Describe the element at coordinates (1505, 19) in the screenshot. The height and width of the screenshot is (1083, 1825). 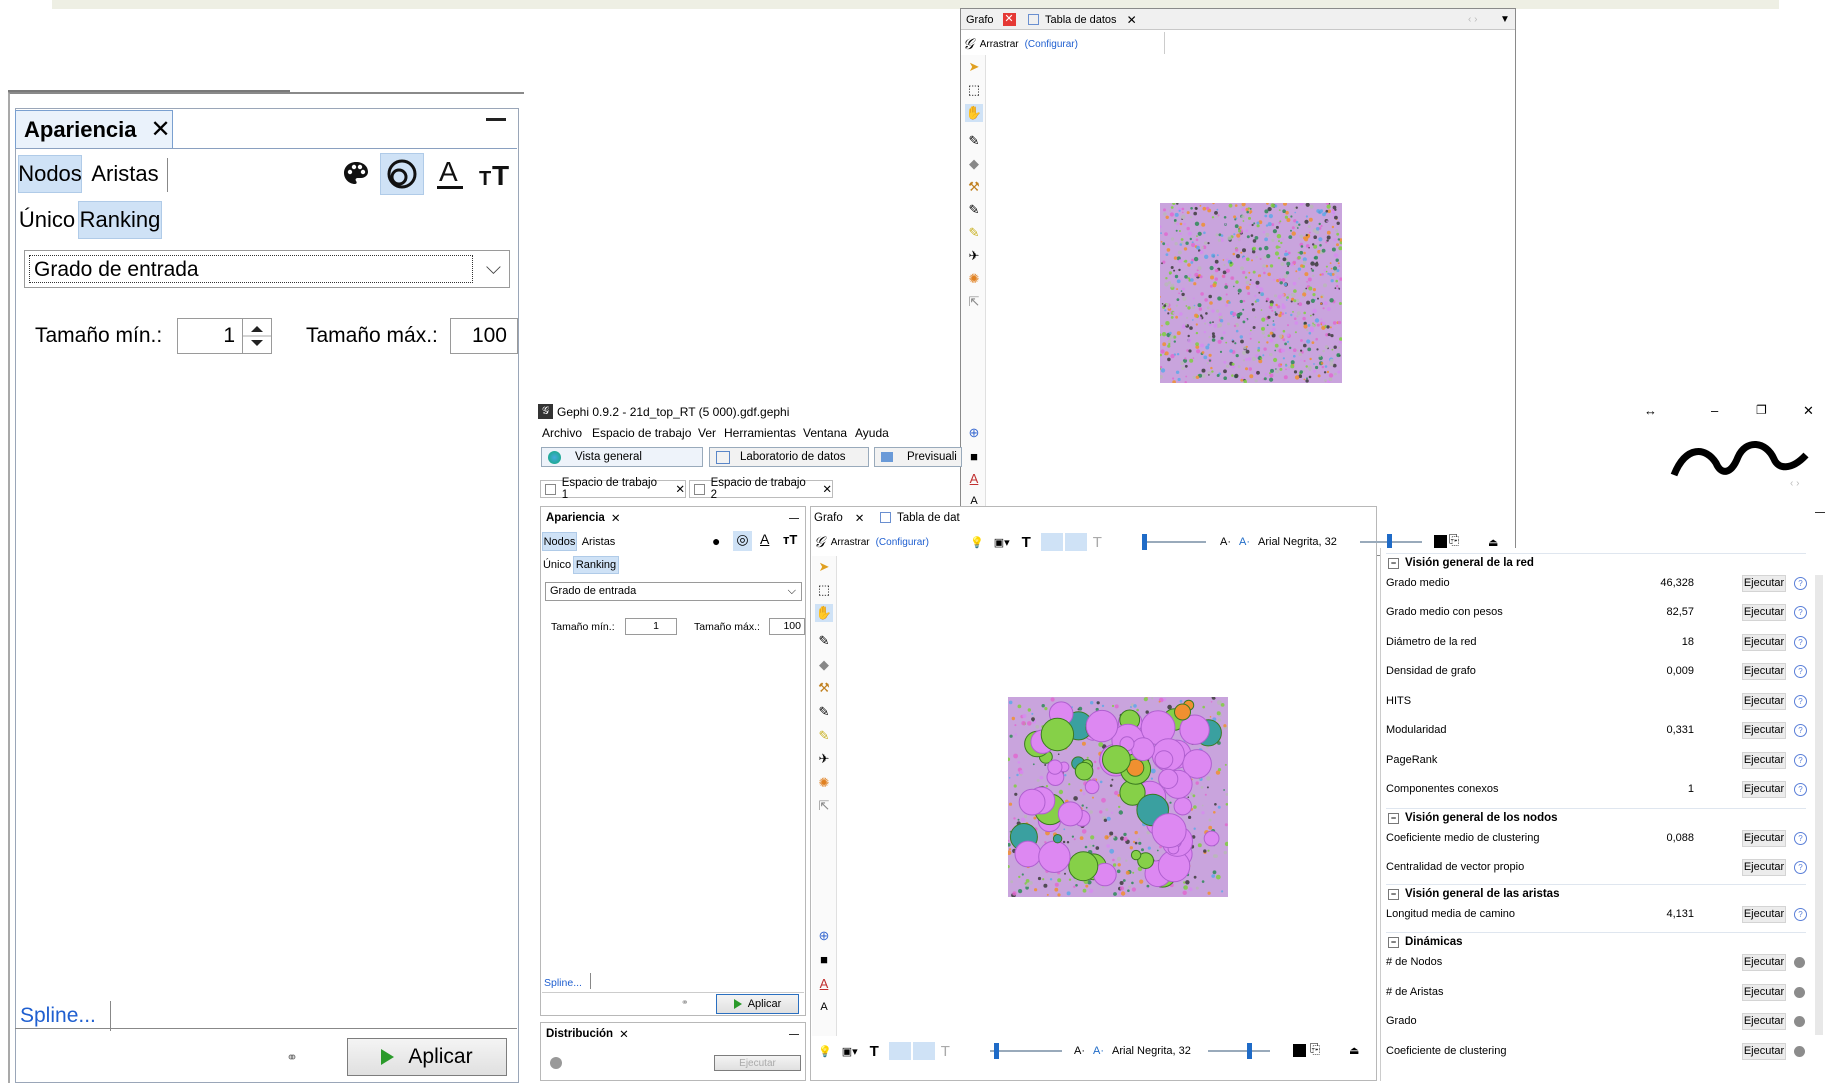
I see `tab-list-icon: ▼` at that location.